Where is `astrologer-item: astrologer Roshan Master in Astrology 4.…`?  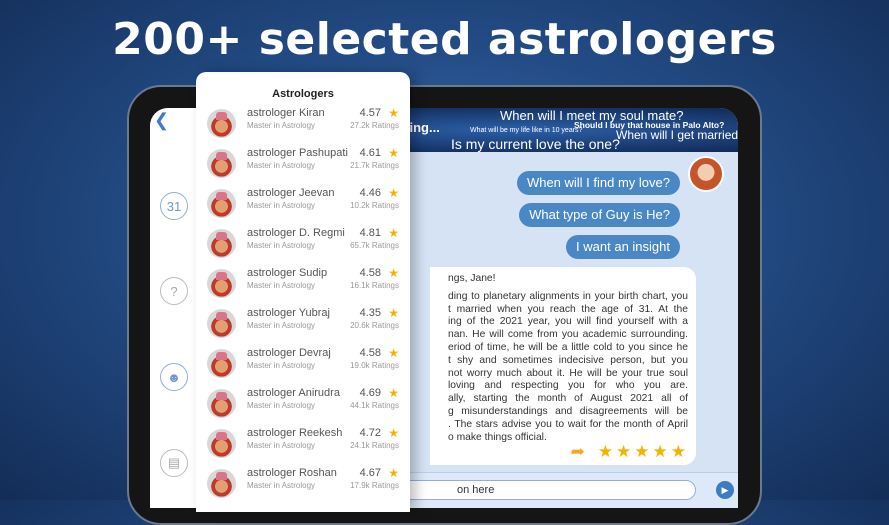 astrologer-item: astrologer Roshan Master in Astrology 4.… is located at coordinates (303, 483).